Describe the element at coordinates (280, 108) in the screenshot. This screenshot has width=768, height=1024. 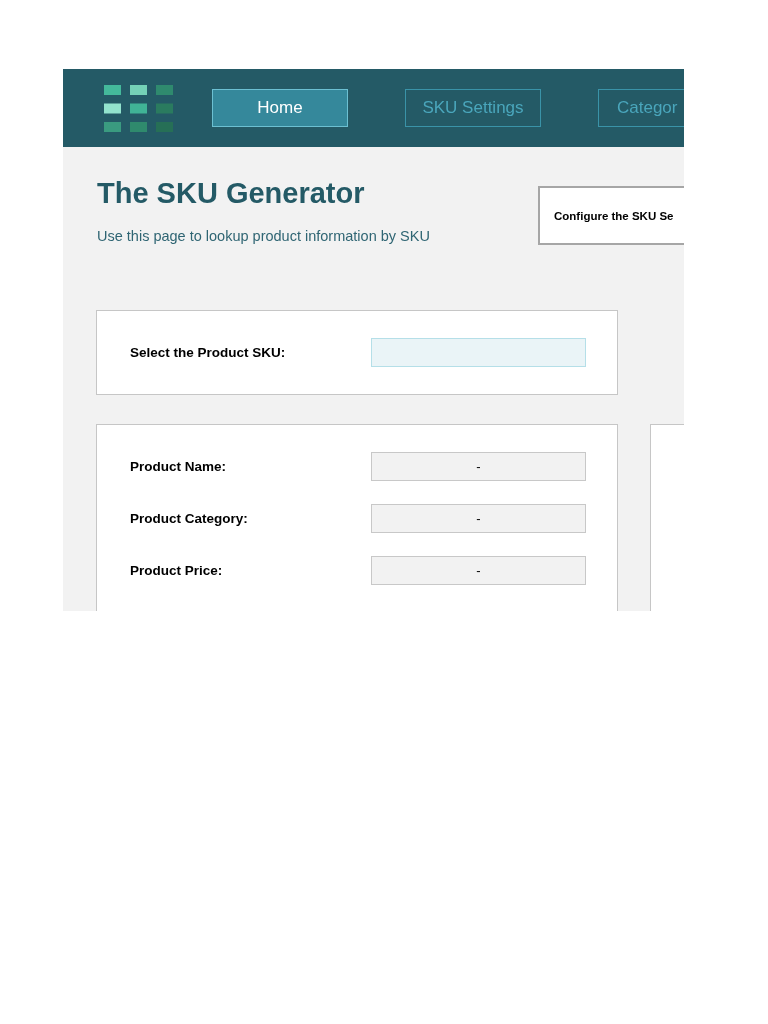
I see `nav-tab: Home` at that location.